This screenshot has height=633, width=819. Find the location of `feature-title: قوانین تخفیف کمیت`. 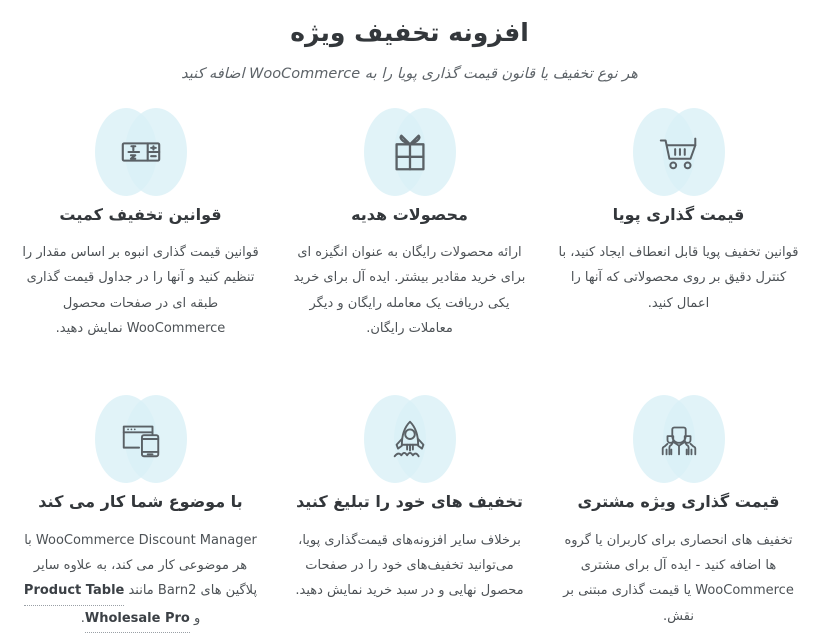

feature-title: قوانین تخفیف کمیت is located at coordinates (140, 215).